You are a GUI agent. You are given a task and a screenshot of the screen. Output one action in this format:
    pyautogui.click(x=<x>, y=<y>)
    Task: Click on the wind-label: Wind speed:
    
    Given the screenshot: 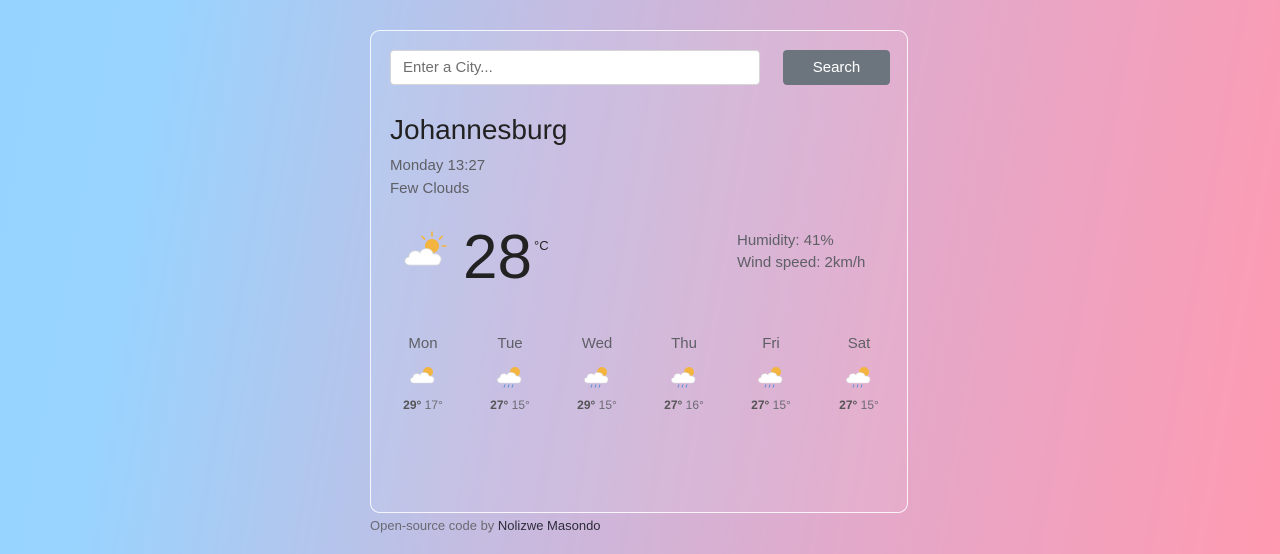 What is the action you would take?
    pyautogui.click(x=781, y=262)
    